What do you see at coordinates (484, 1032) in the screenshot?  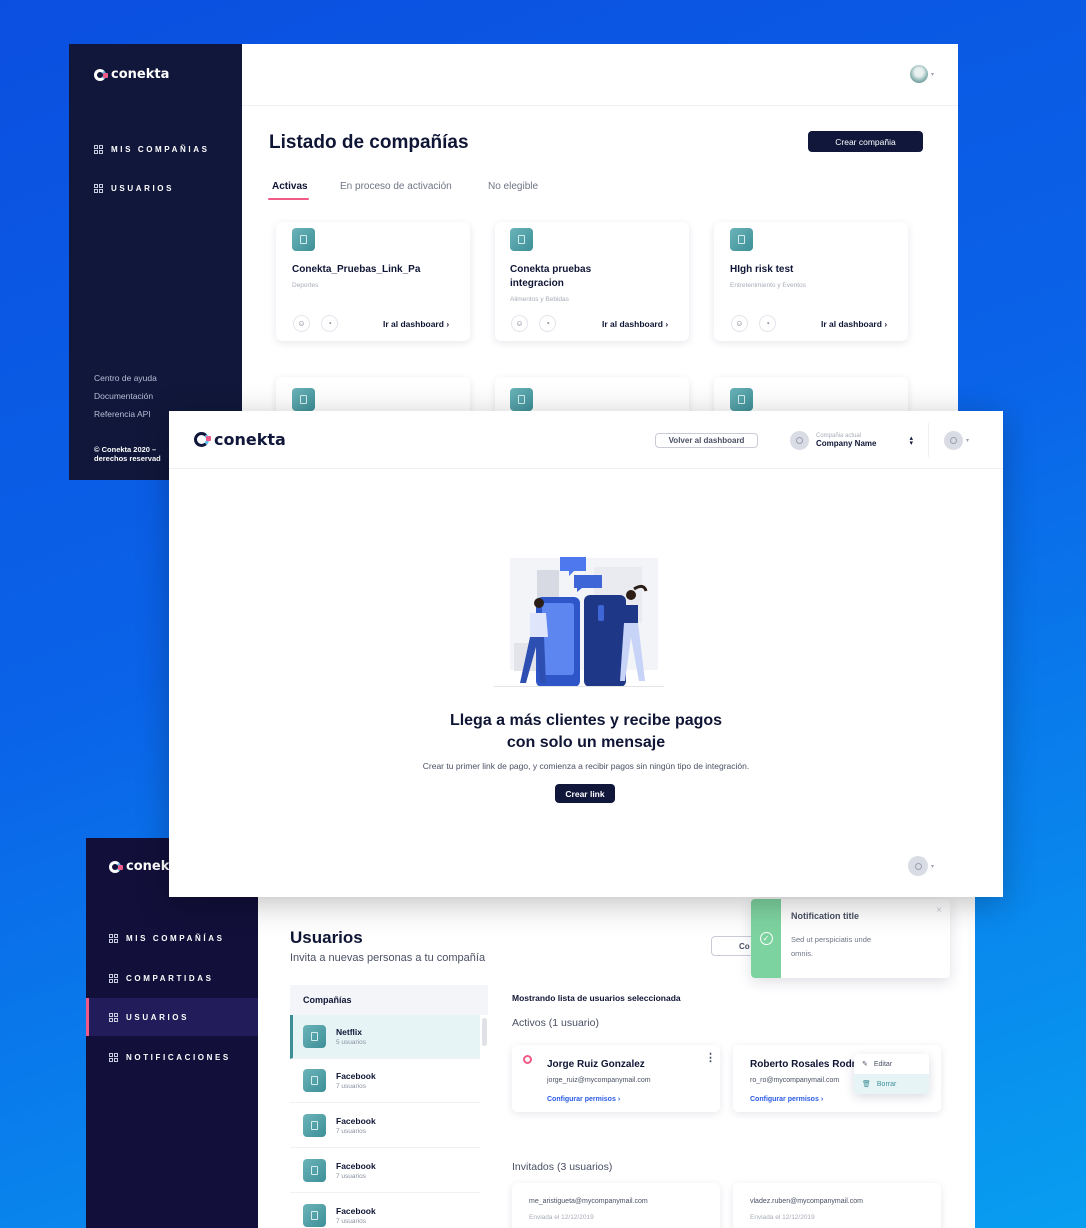 I see `scrollbar` at bounding box center [484, 1032].